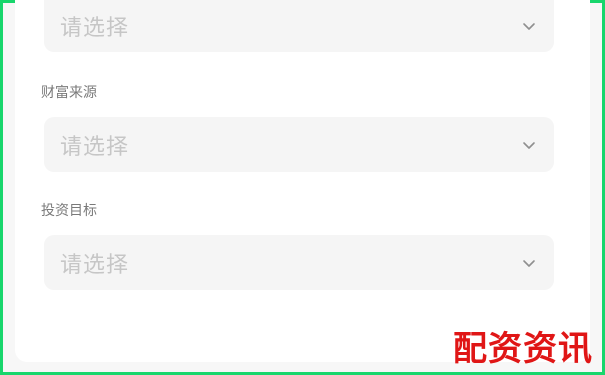 This screenshot has height=375, width=605. I want to click on first-select: 请选择, so click(299, 26).